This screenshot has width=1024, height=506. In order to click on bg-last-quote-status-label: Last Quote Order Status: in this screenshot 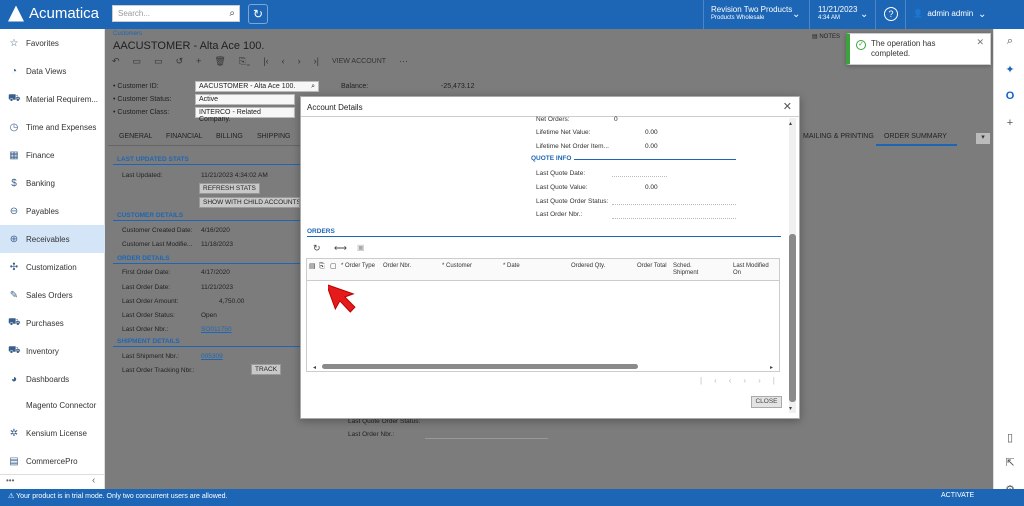, I will do `click(384, 421)`.